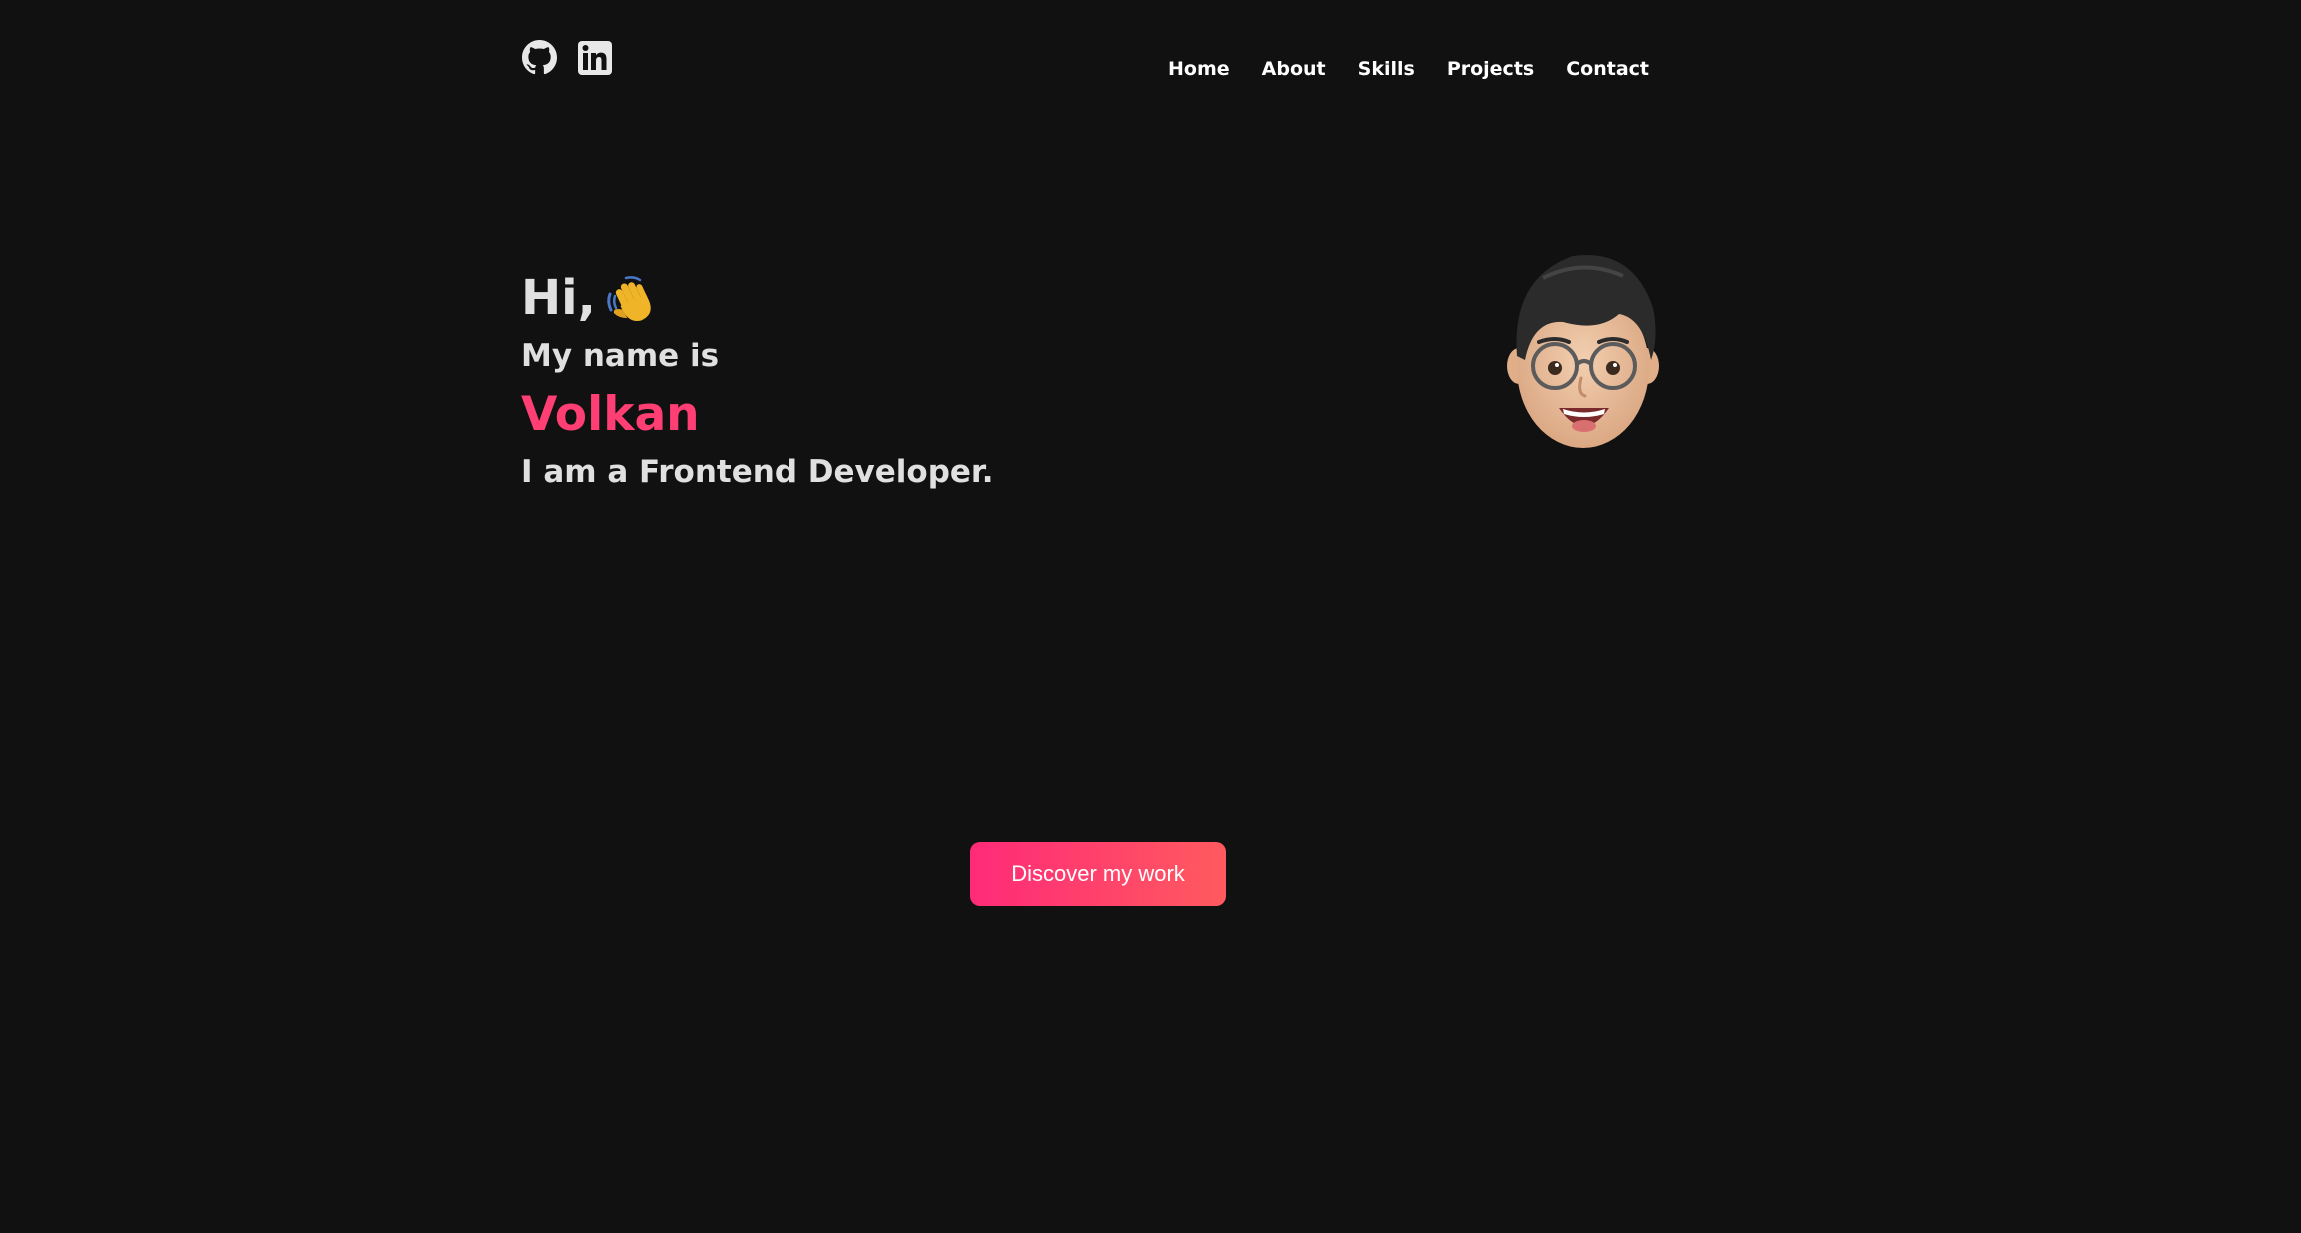  I want to click on memoji-avatar, so click(1583, 351).